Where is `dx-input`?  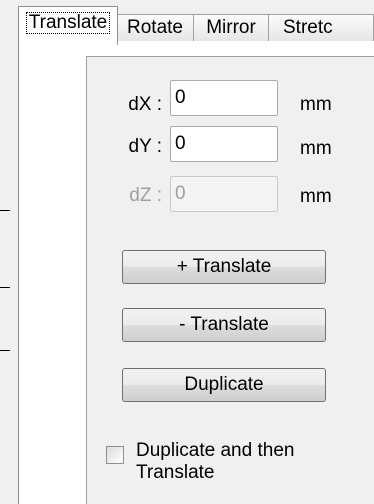
dx-input is located at coordinates (224, 98).